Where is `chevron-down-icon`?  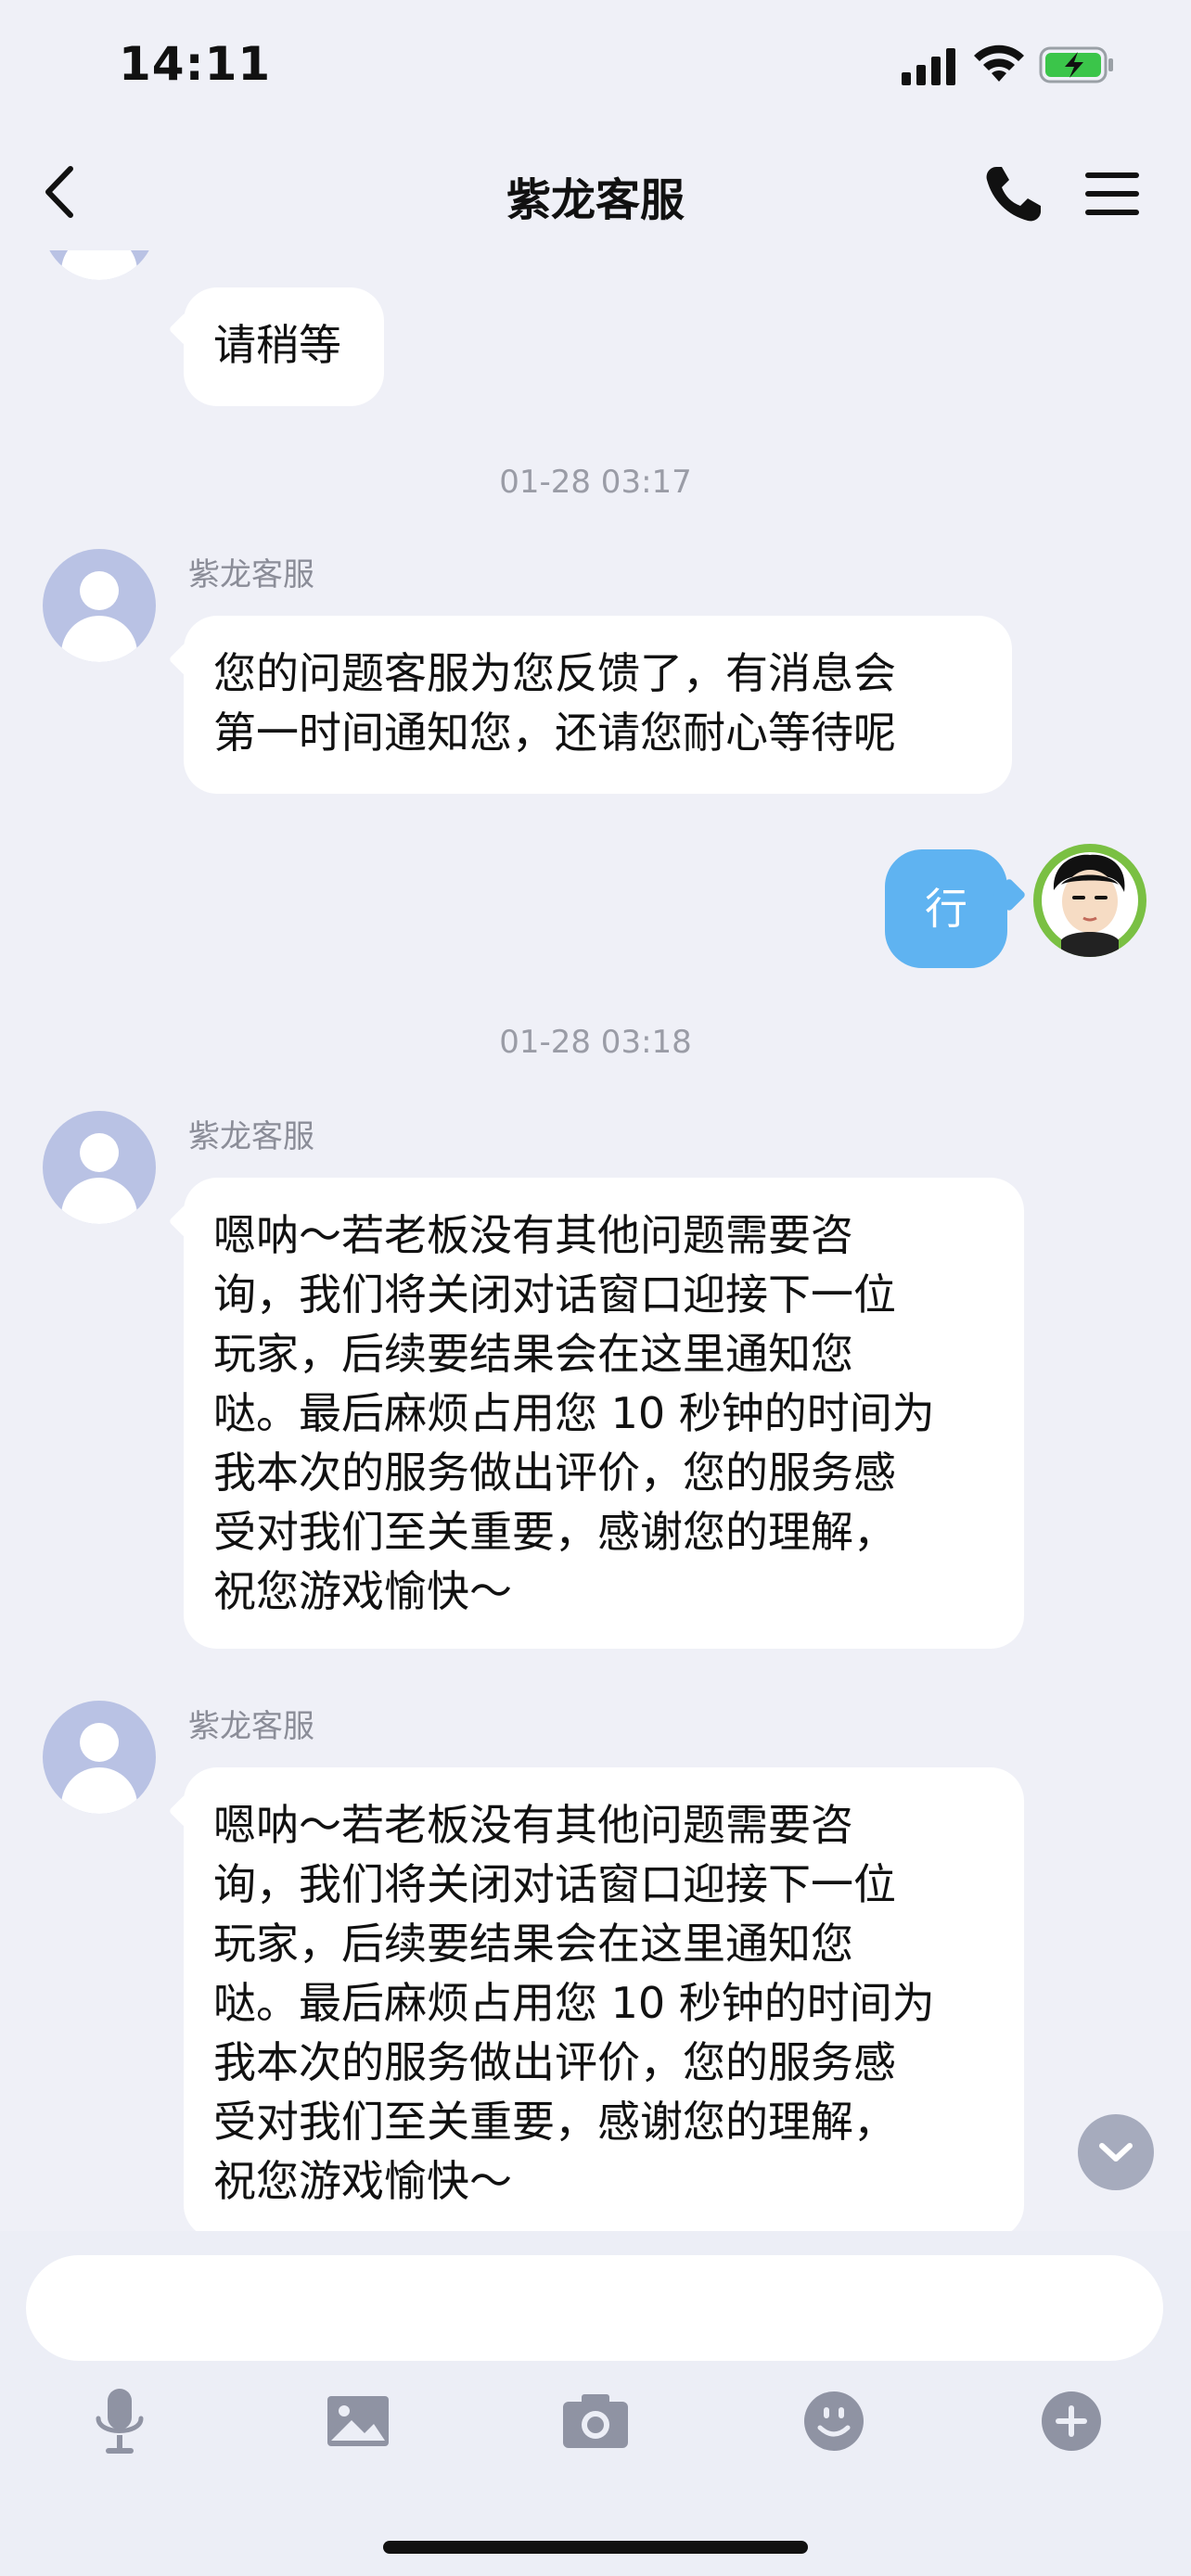 chevron-down-icon is located at coordinates (1116, 2152).